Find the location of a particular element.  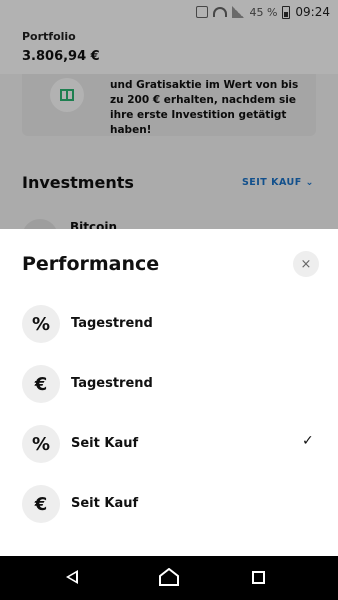

back-icon is located at coordinates (72, 577).